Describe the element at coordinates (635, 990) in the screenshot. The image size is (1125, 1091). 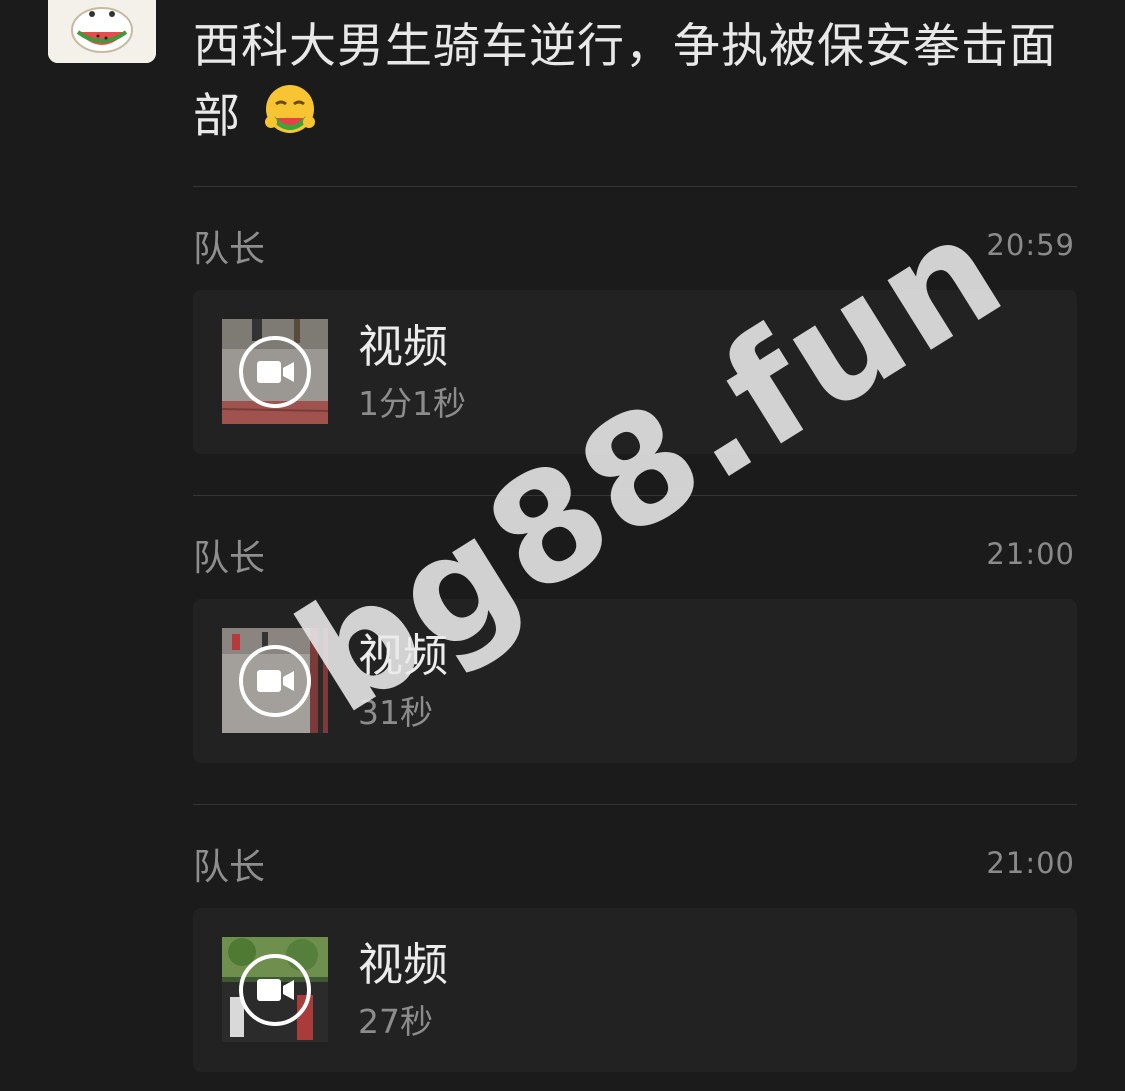
I see `video-card: 视频 27秒` at that location.